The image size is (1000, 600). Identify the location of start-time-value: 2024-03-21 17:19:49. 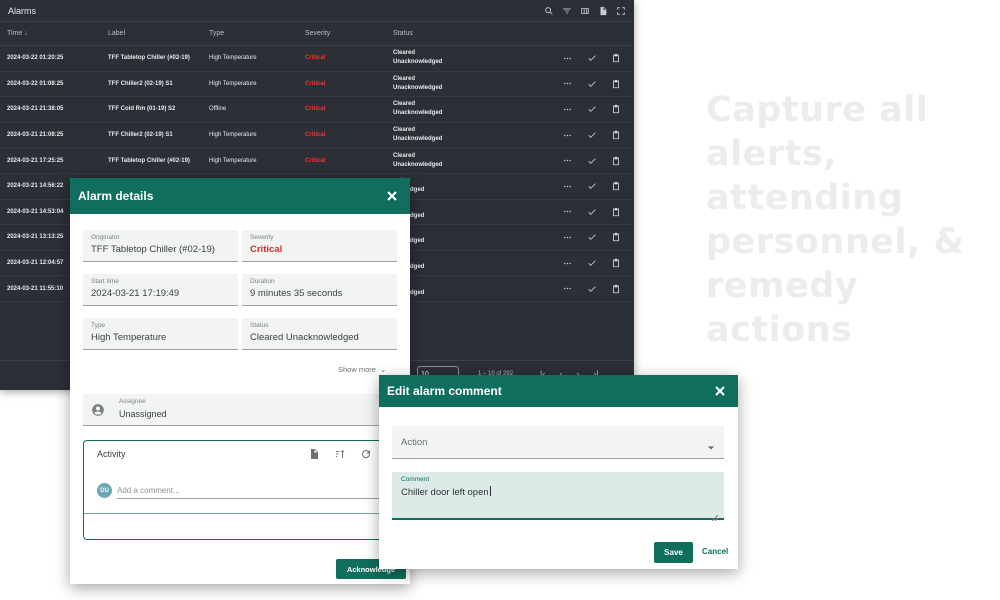
(135, 293).